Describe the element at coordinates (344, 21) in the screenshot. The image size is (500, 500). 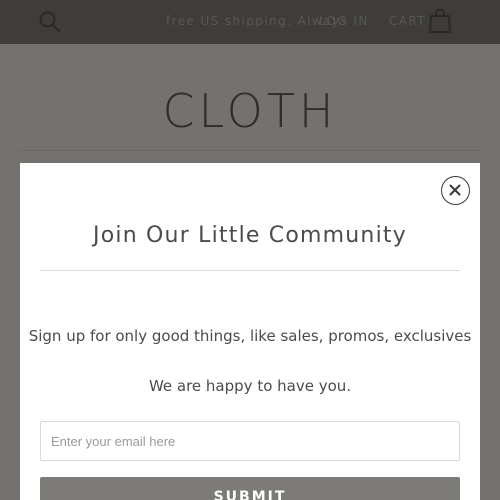
I see `login-link: LOG IN` at that location.